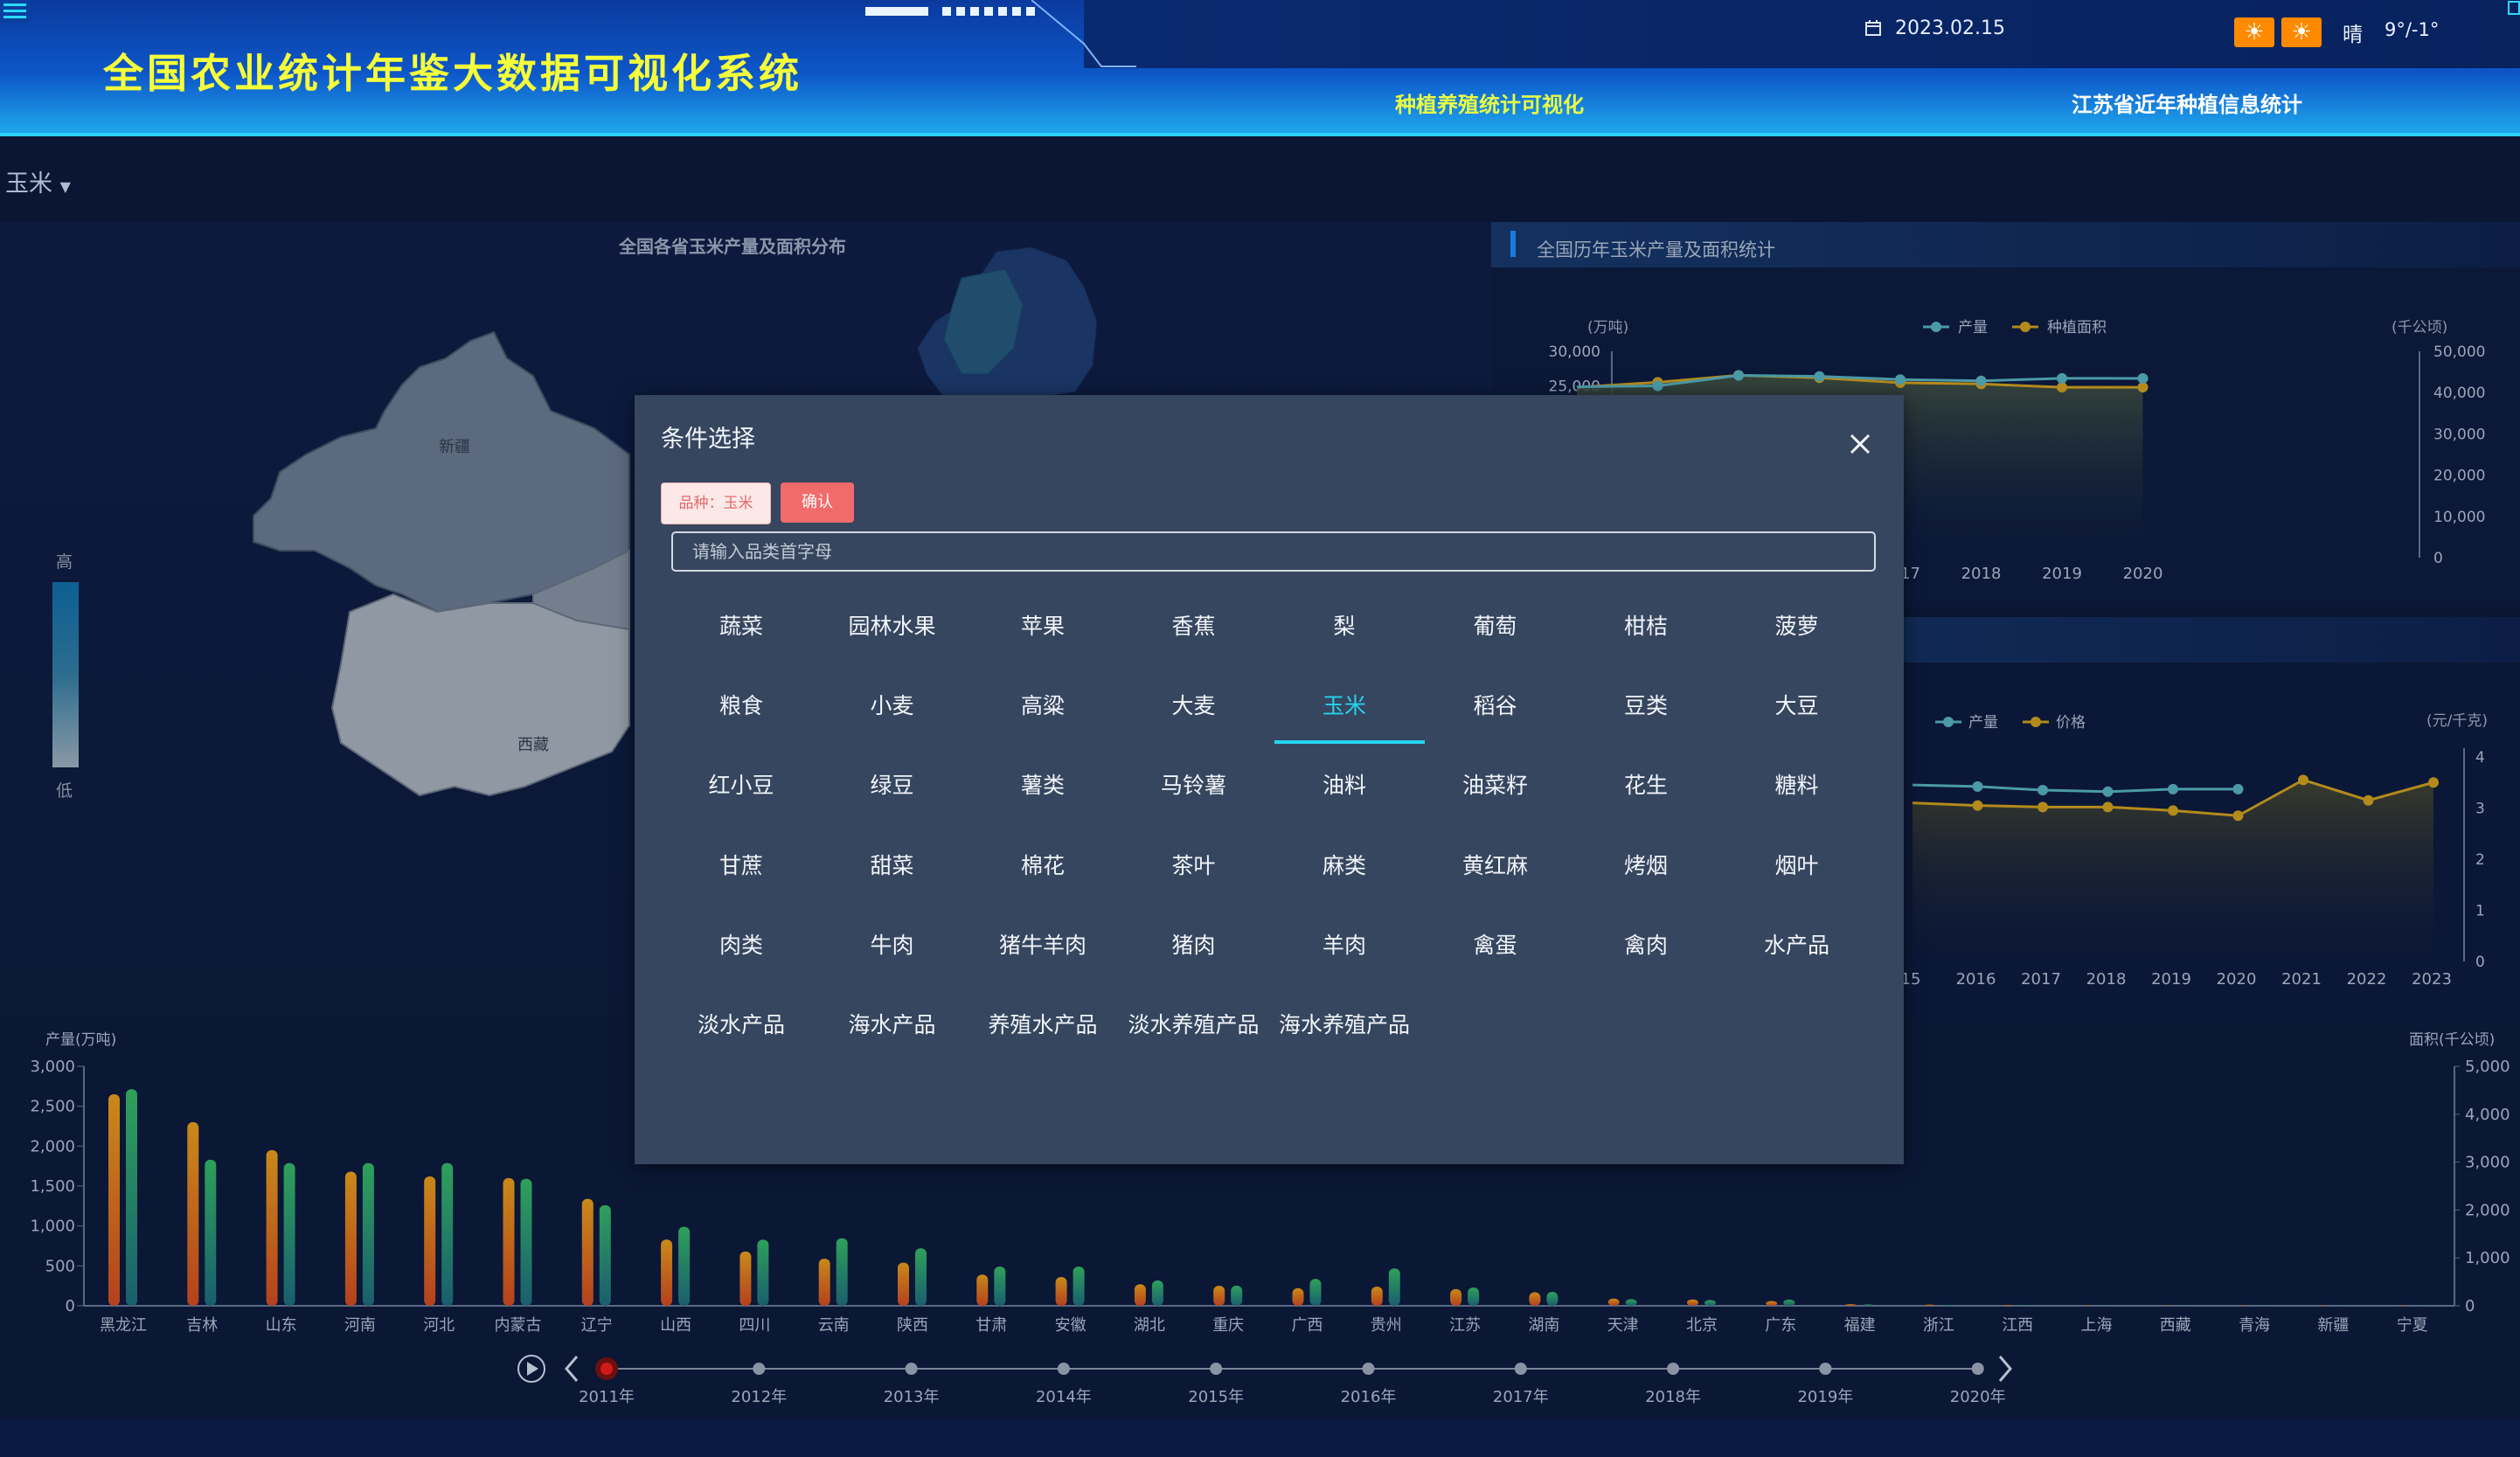 This screenshot has height=1457, width=2520. I want to click on category-option: 绿豆, so click(892, 784).